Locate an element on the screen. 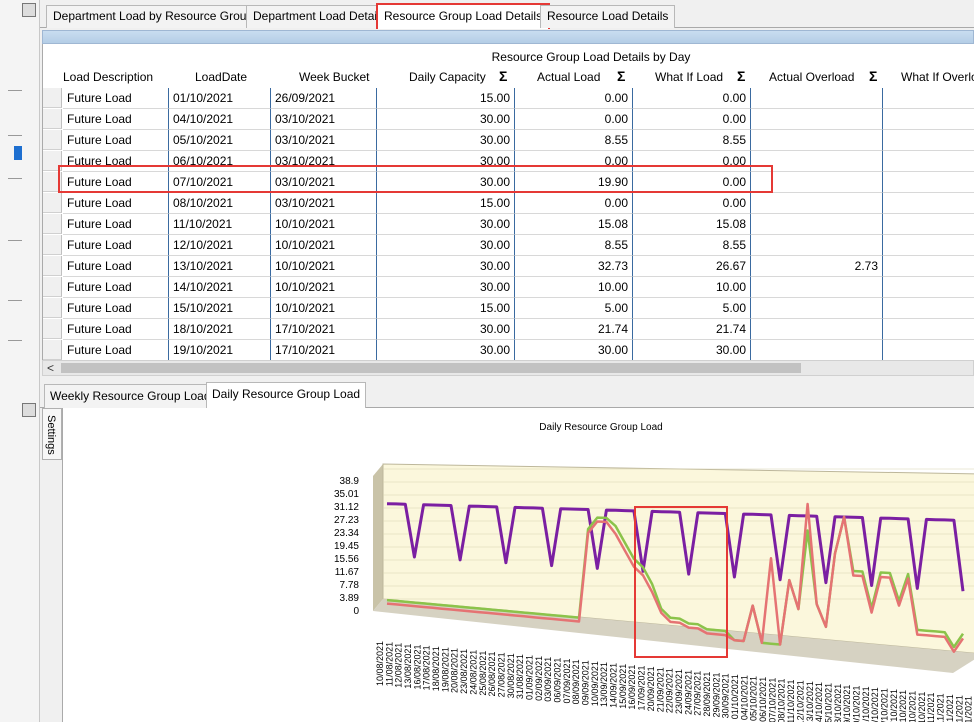 Image resolution: width=974 pixels, height=722 pixels. settings-panel-toggle: Settings is located at coordinates (52, 434).